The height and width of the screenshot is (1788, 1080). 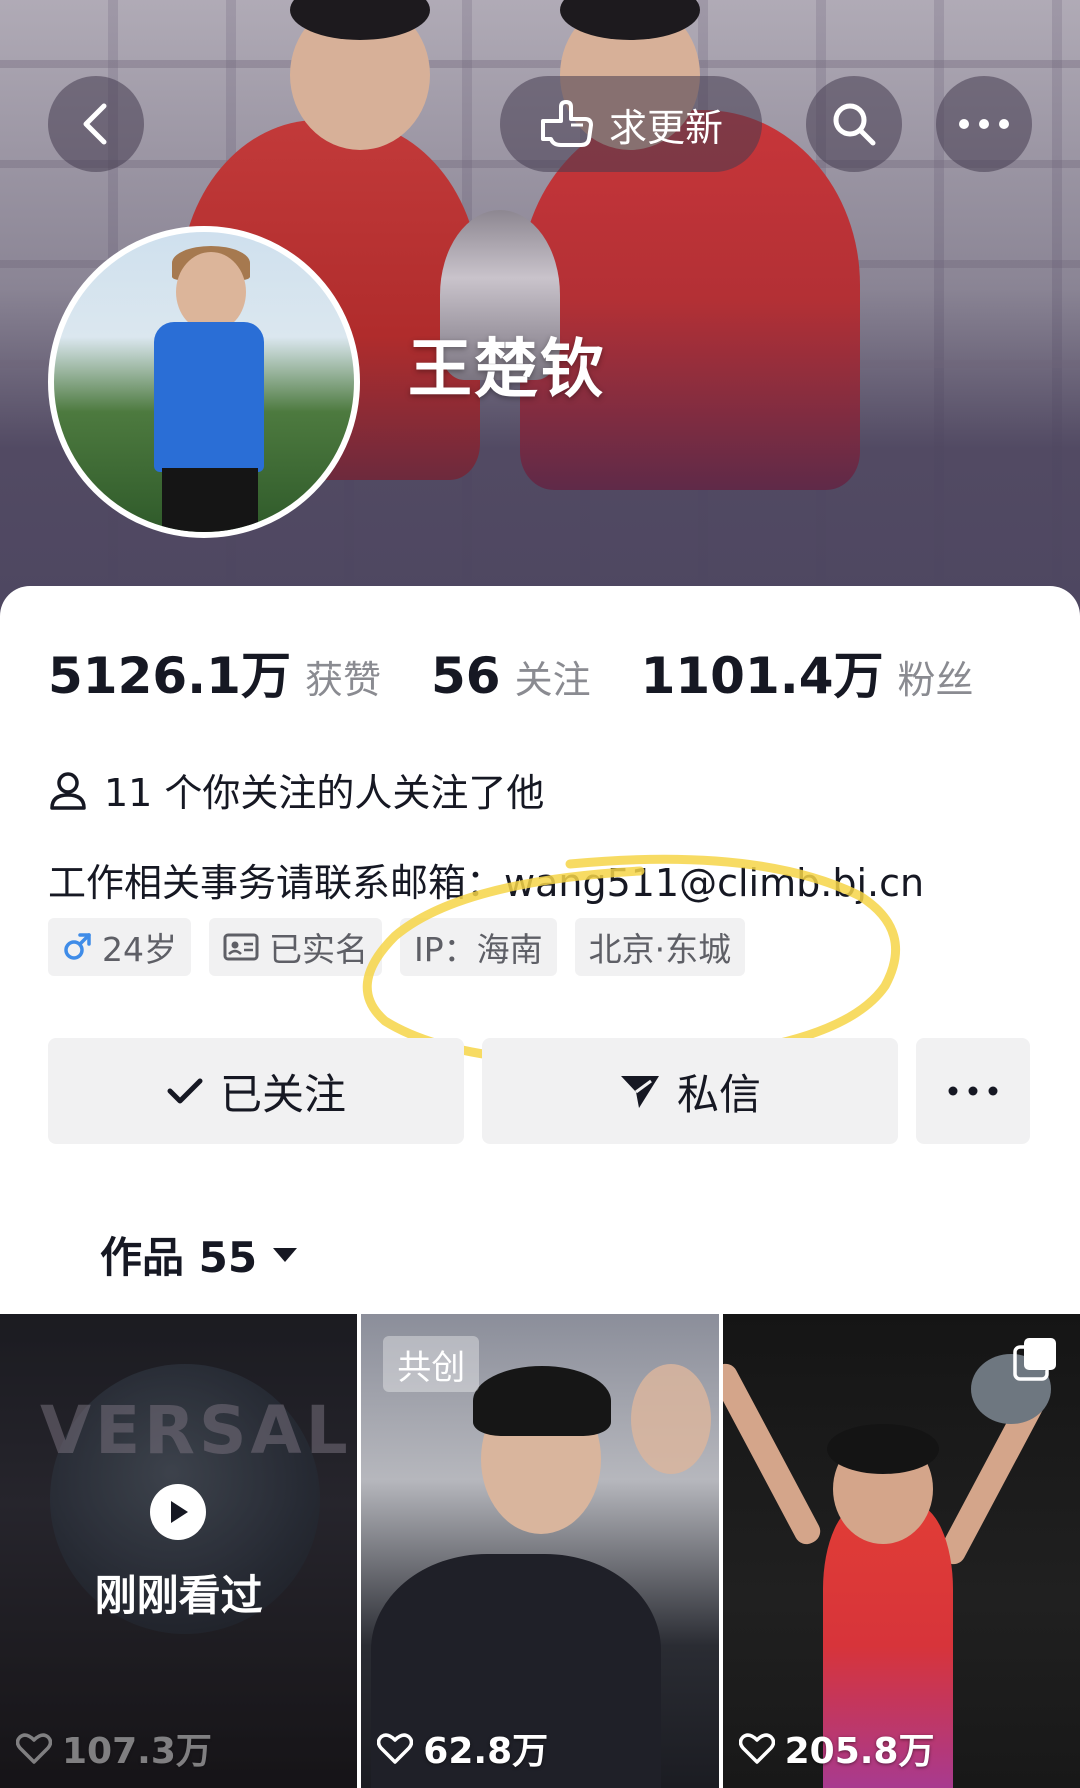 What do you see at coordinates (178, 1512) in the screenshot?
I see `play-icon` at bounding box center [178, 1512].